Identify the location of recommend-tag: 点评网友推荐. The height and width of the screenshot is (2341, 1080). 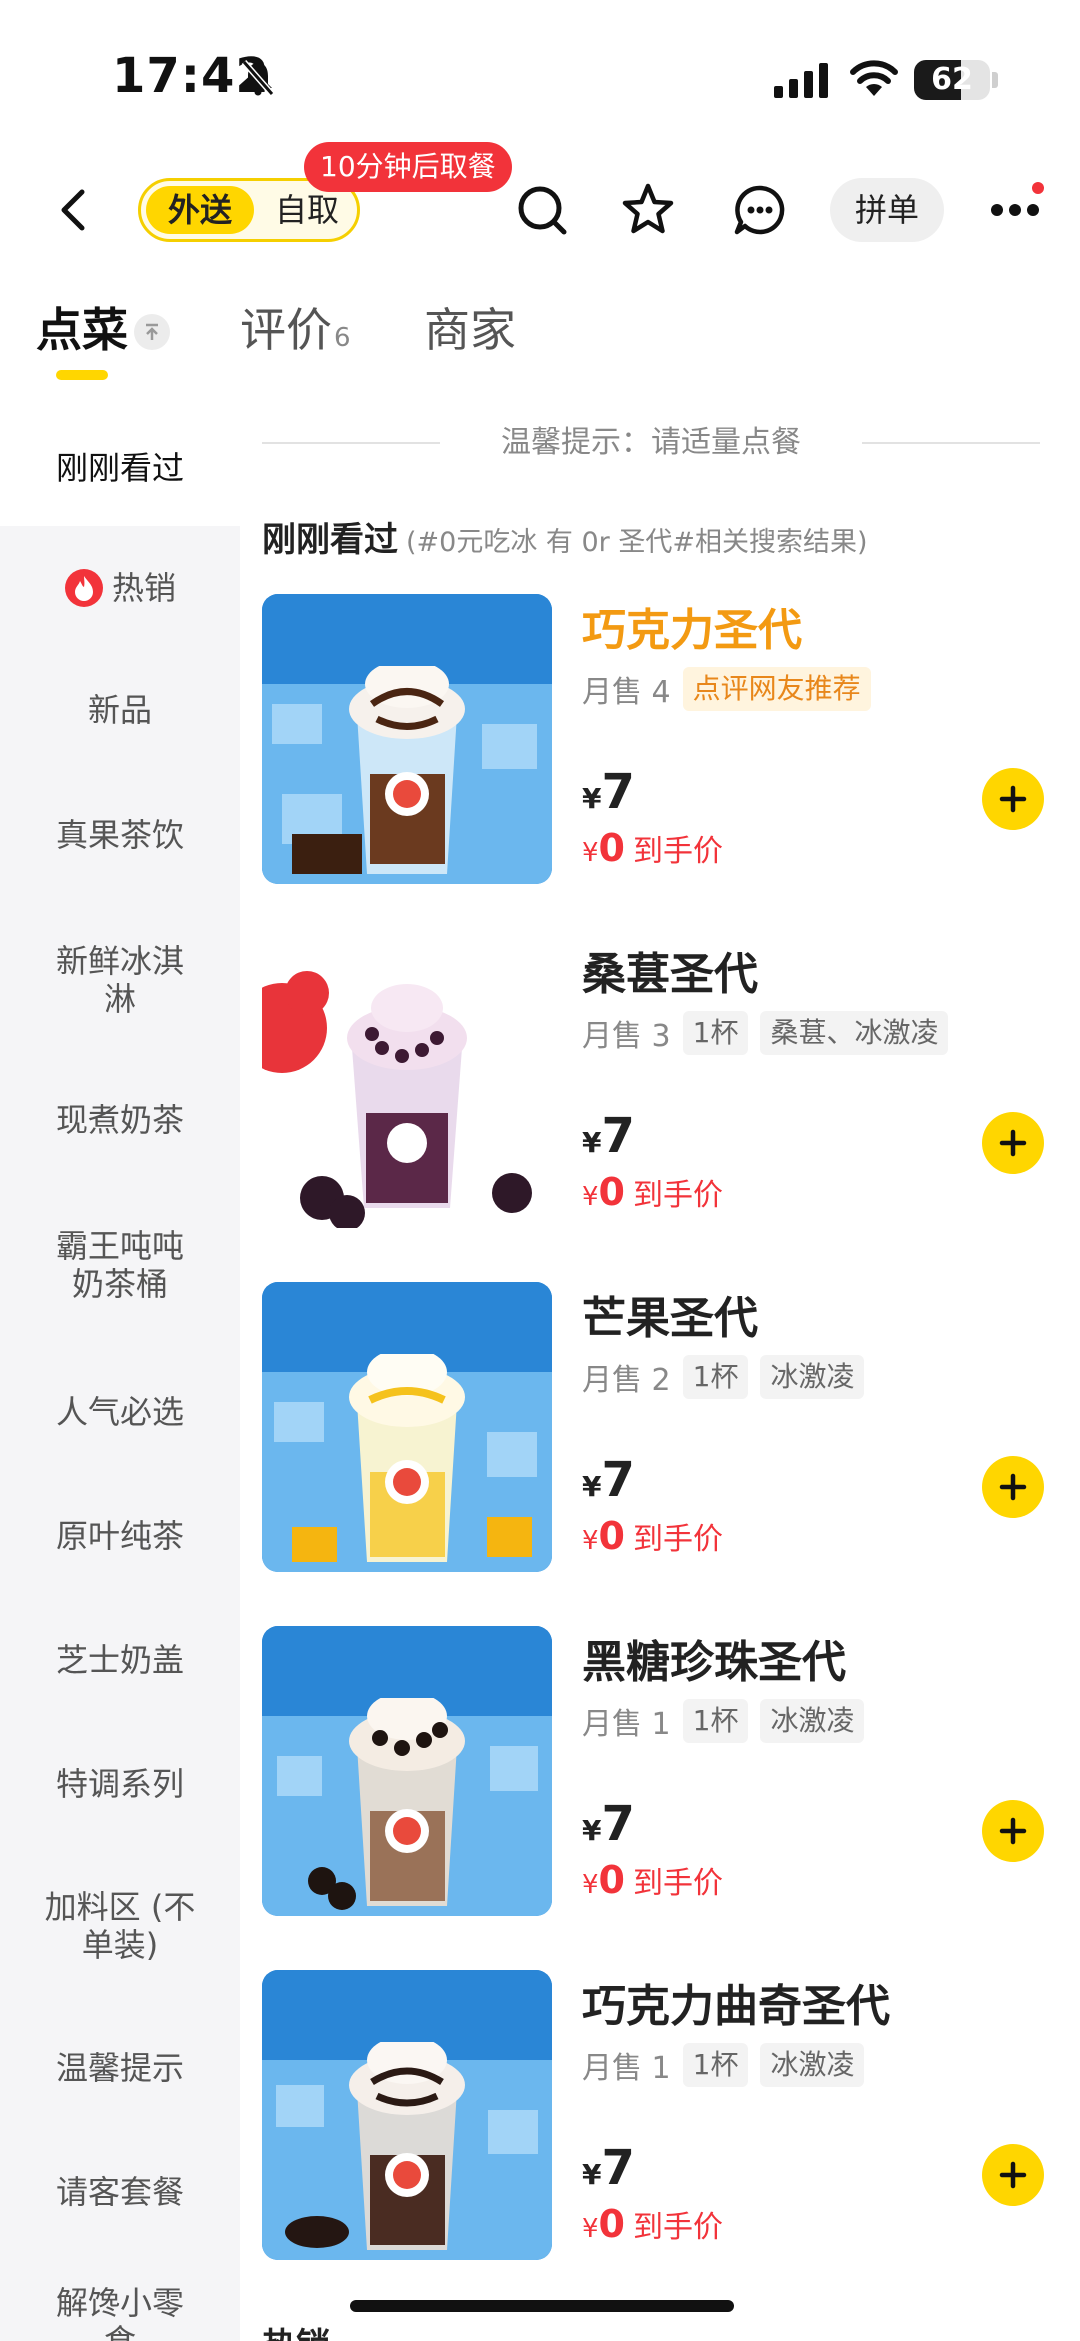
(776, 689).